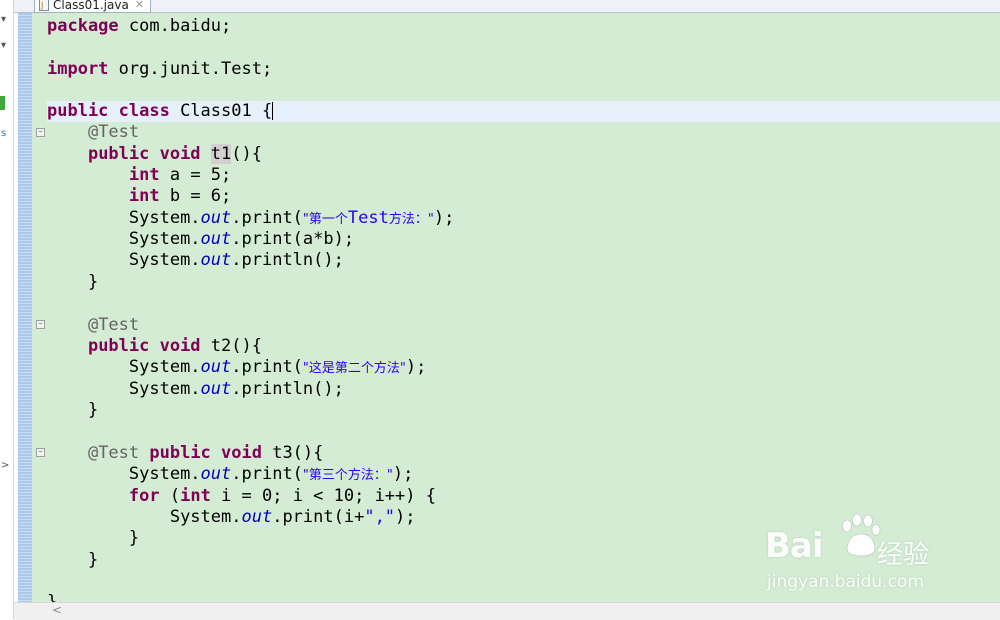  What do you see at coordinates (139, 5) in the screenshot?
I see `close-icon: ✕` at bounding box center [139, 5].